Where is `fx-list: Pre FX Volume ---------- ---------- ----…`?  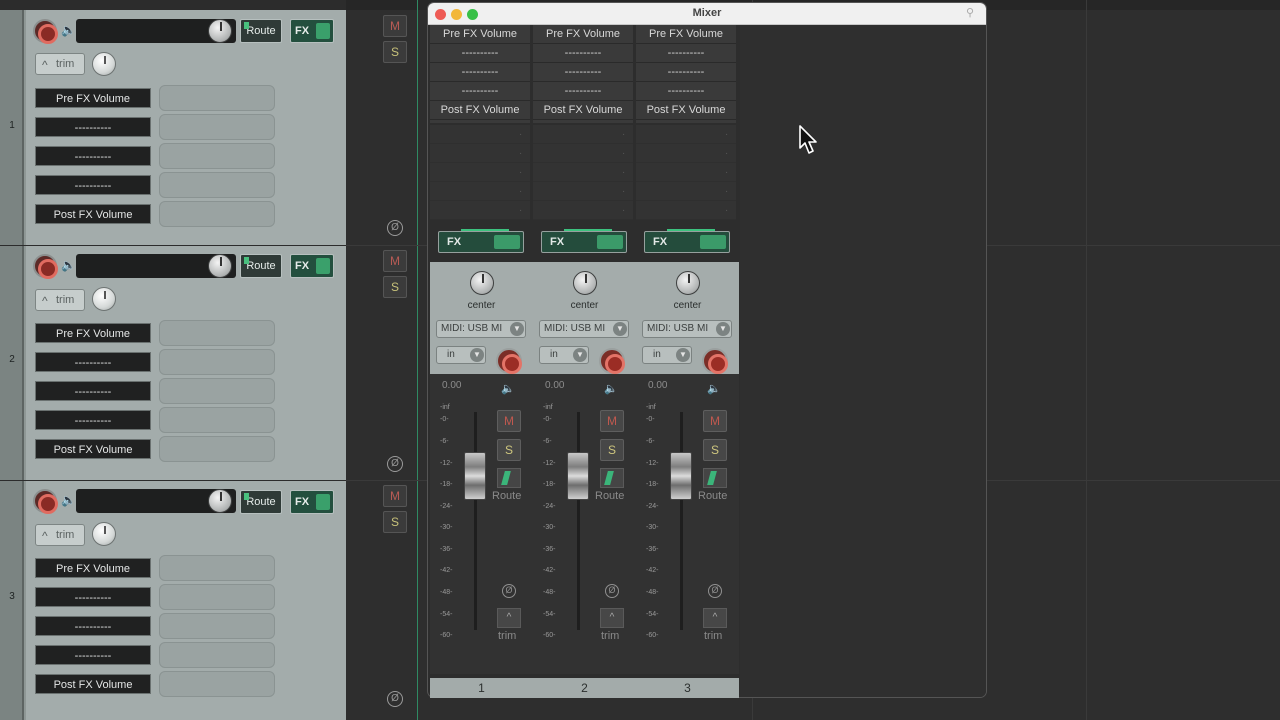
fx-list: Pre FX Volume ---------- ---------- ----… is located at coordinates (686, 74).